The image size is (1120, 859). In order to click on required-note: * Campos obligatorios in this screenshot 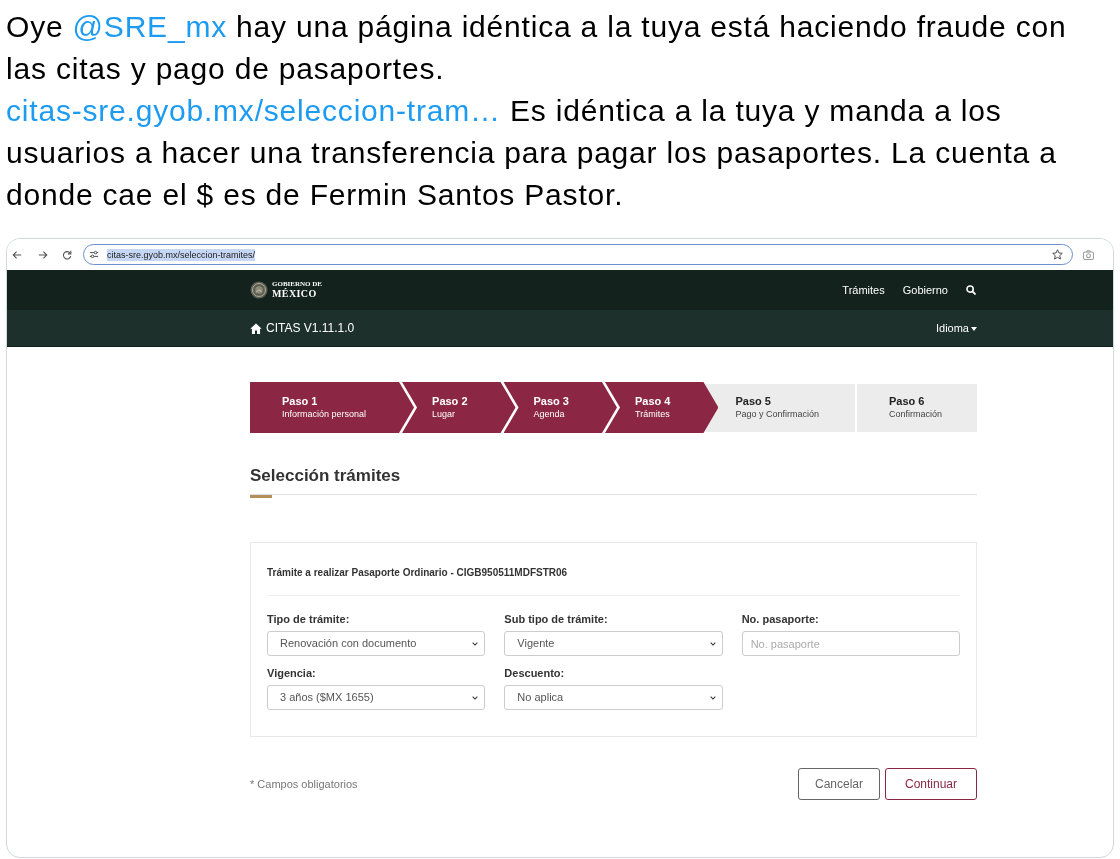, I will do `click(304, 784)`.